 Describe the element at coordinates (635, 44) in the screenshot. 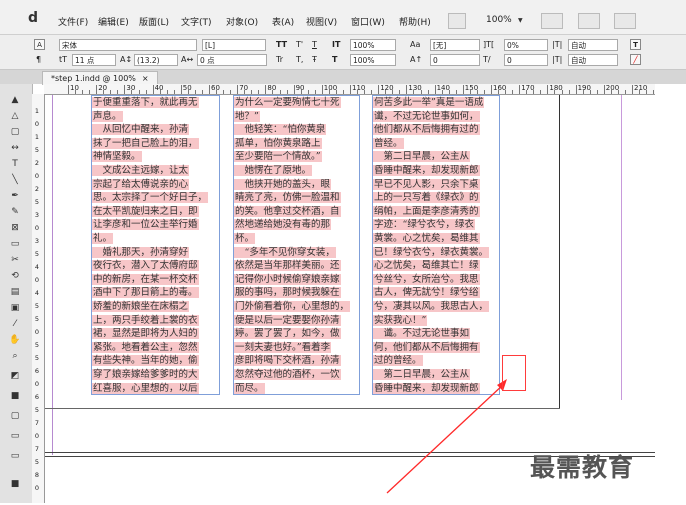

I see `text-color-icon: T` at that location.